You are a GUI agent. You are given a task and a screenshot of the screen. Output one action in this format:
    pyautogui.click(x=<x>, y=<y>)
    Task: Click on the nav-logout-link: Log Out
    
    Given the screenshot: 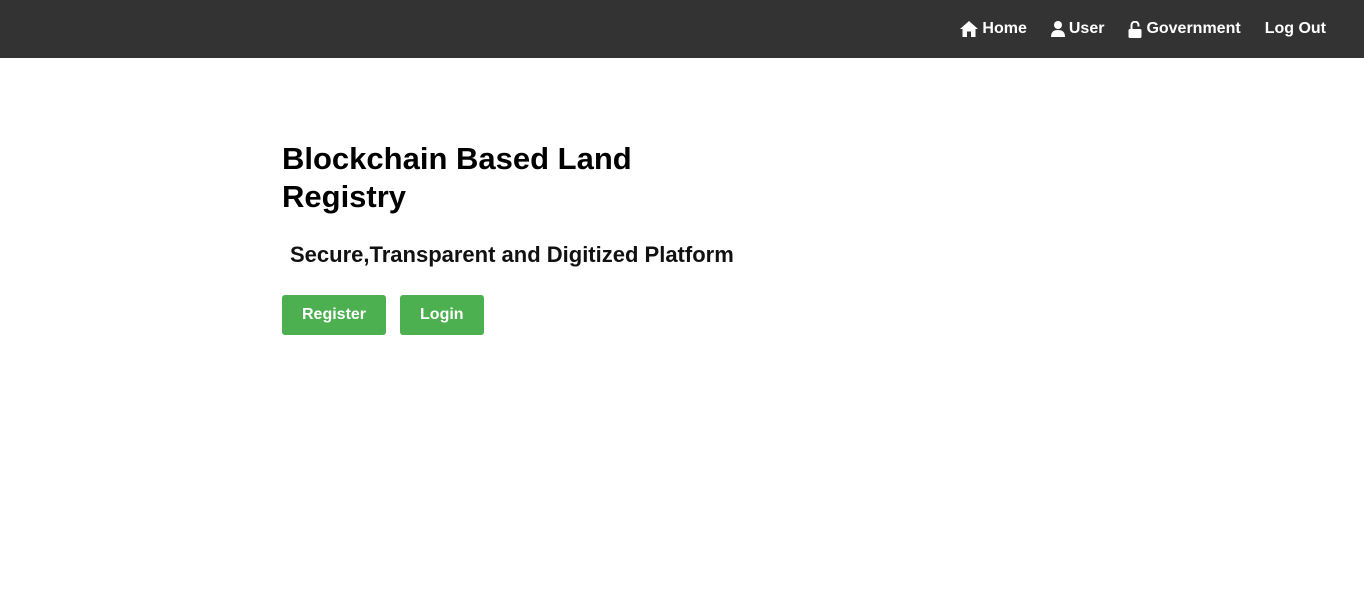 What is the action you would take?
    pyautogui.click(x=1295, y=29)
    